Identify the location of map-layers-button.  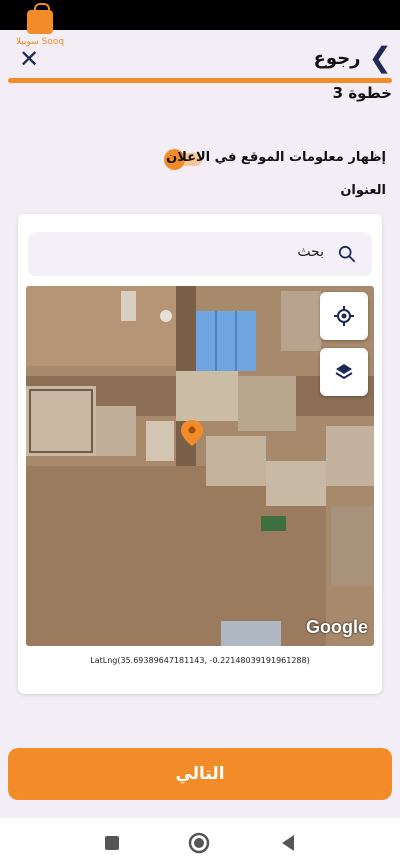
(344, 372).